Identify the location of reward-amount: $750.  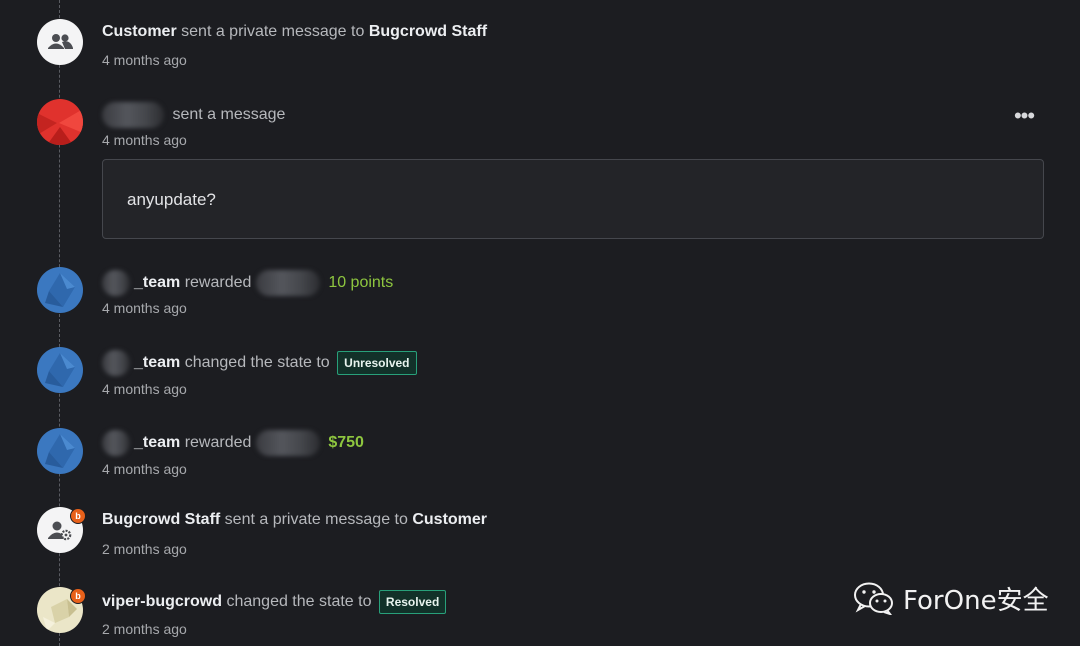
(346, 443).